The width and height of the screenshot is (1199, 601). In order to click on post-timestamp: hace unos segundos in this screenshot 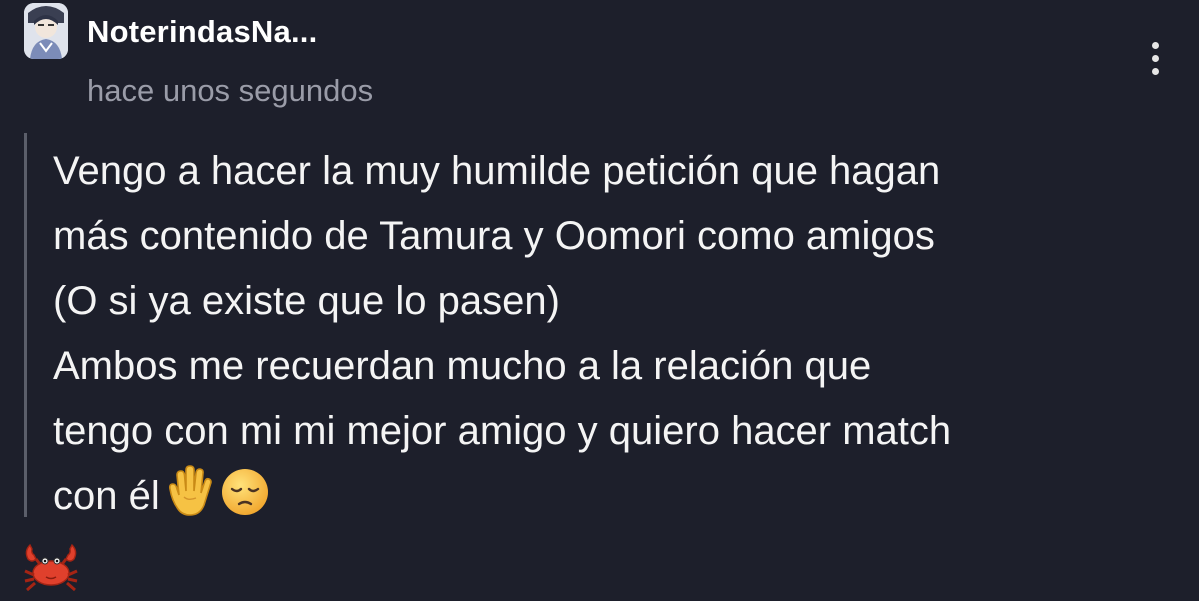, I will do `click(230, 90)`.